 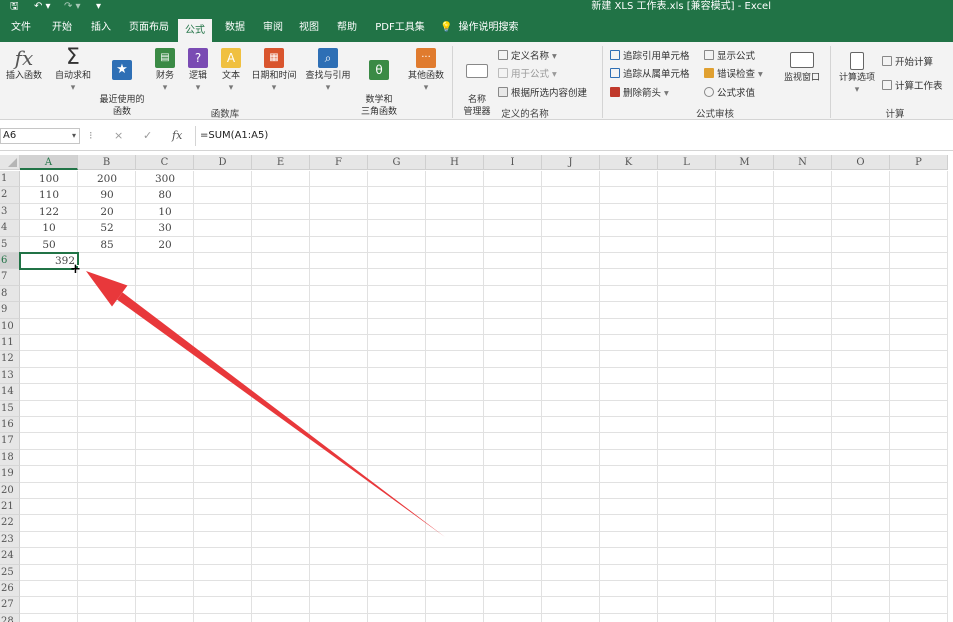 I want to click on drag-handle-icon: ⁝, so click(x=91, y=136).